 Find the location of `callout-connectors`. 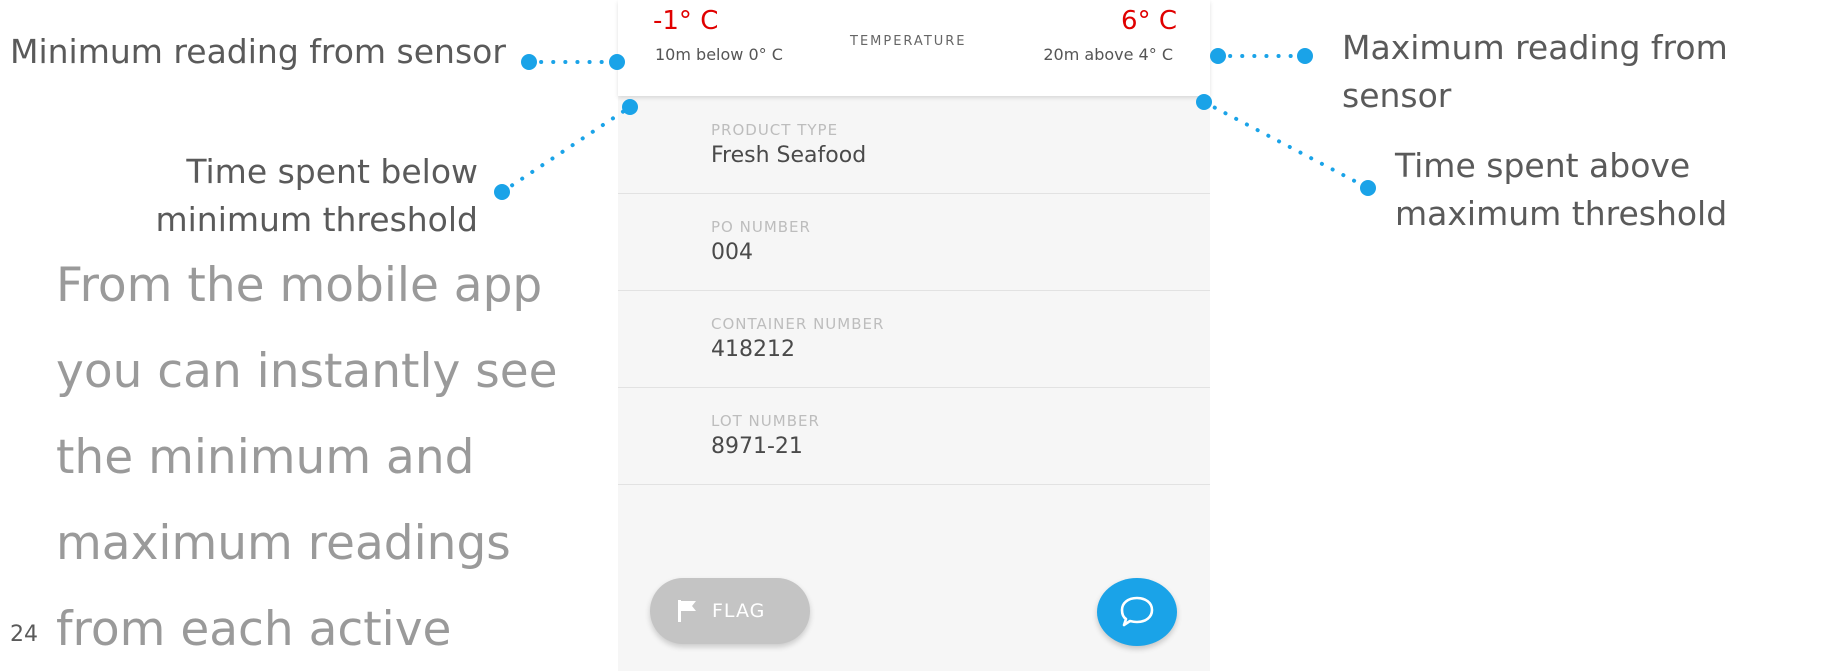

callout-connectors is located at coordinates (935, 124).